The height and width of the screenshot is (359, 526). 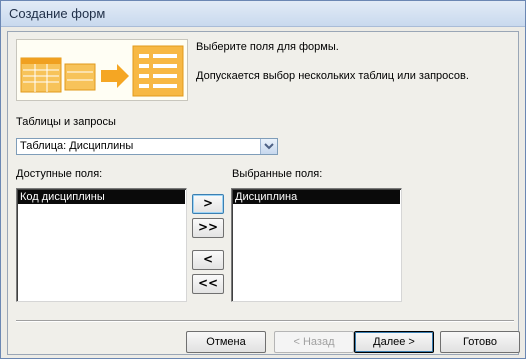 What do you see at coordinates (208, 228) in the screenshot?
I see `add-all-fields-button: >>` at bounding box center [208, 228].